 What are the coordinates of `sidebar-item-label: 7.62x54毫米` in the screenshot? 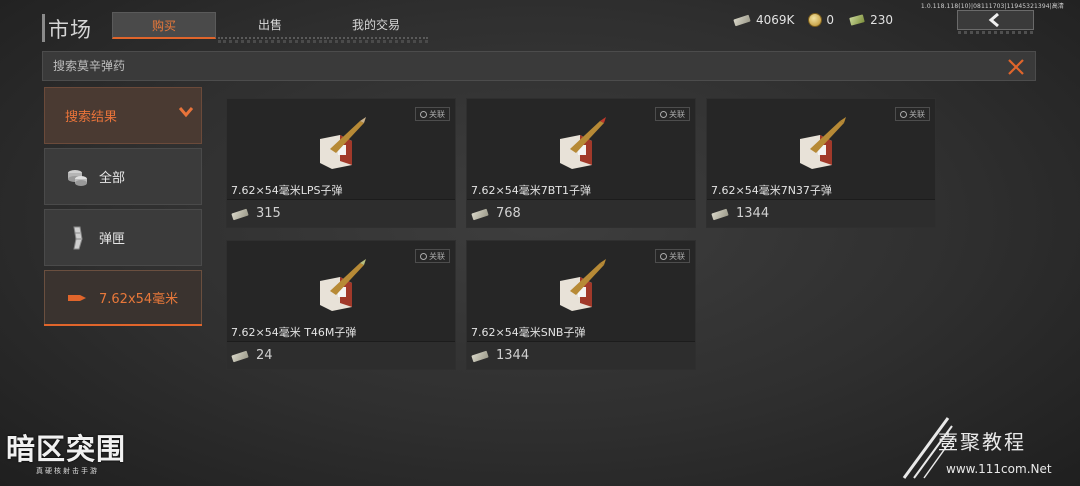 It's located at (139, 299).